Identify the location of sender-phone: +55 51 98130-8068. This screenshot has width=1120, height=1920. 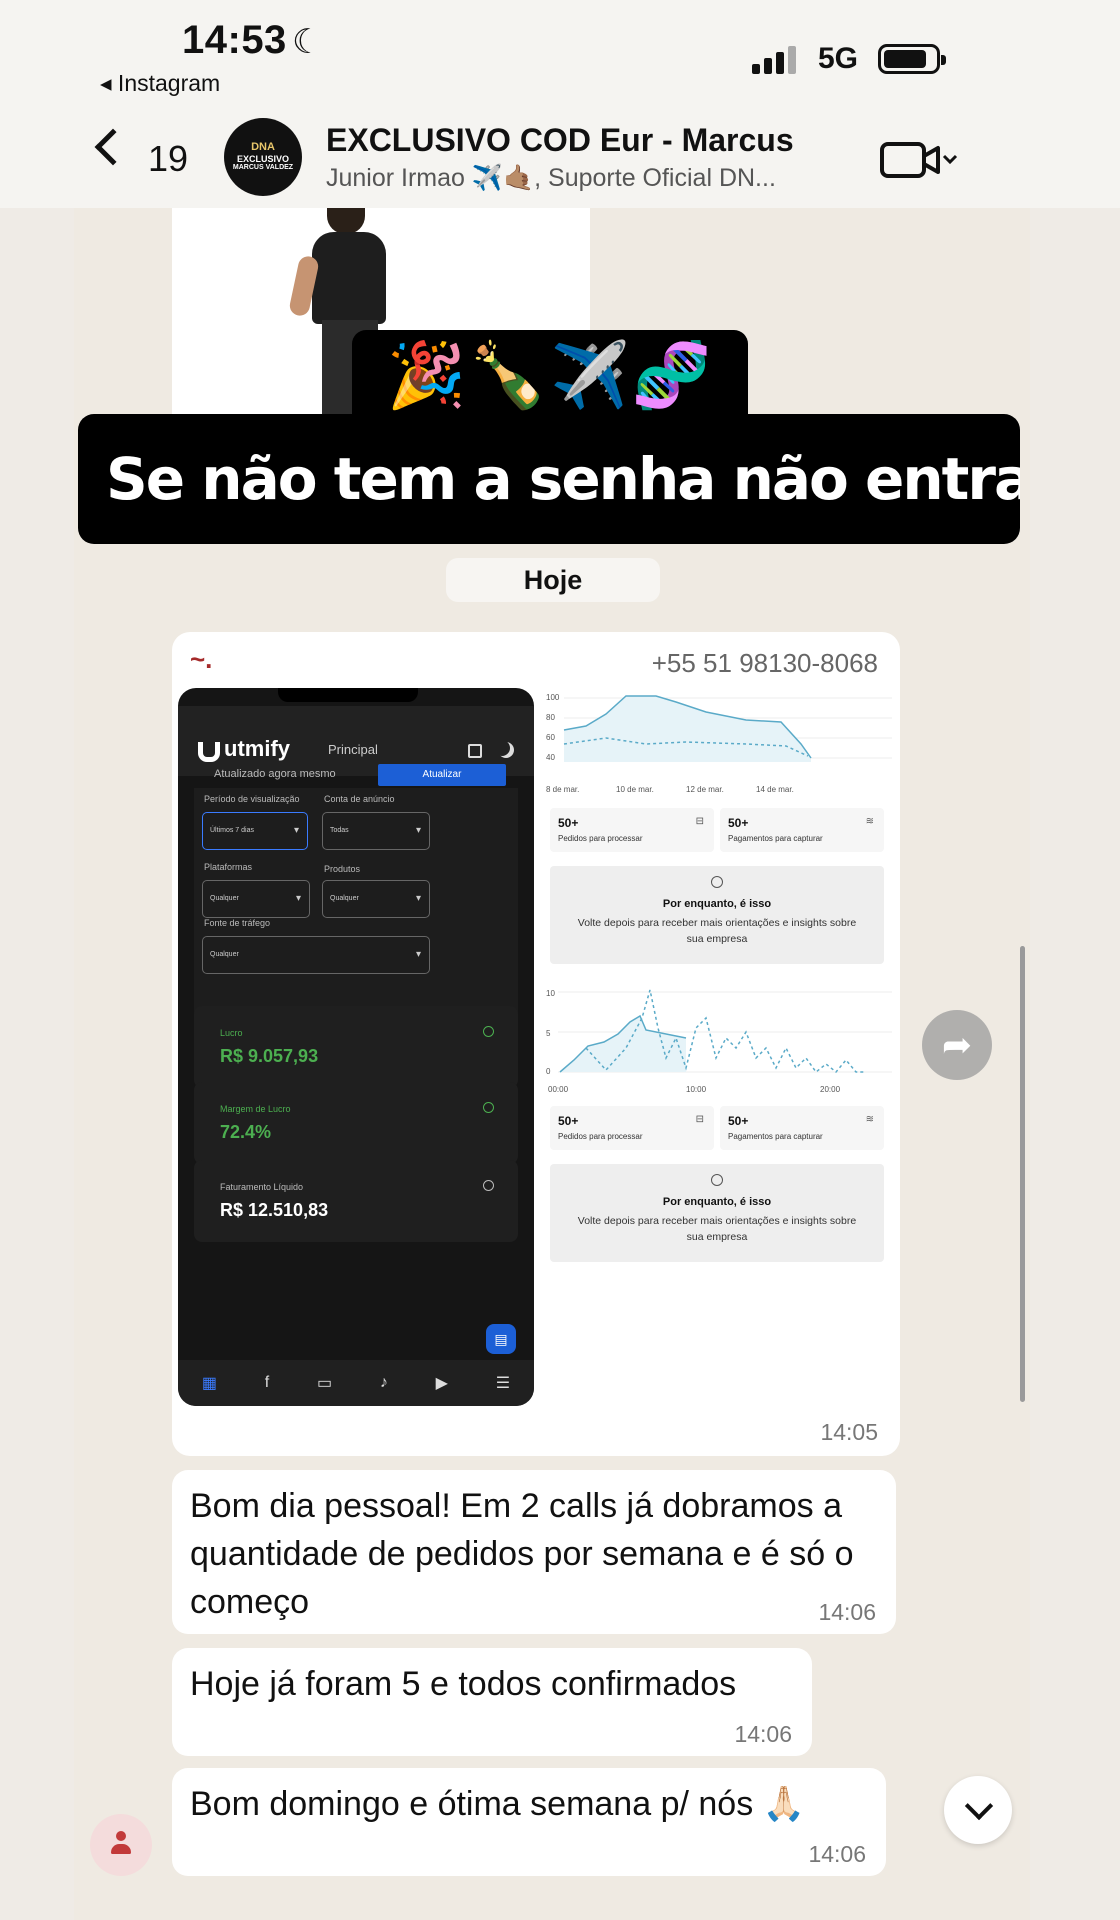
(765, 663).